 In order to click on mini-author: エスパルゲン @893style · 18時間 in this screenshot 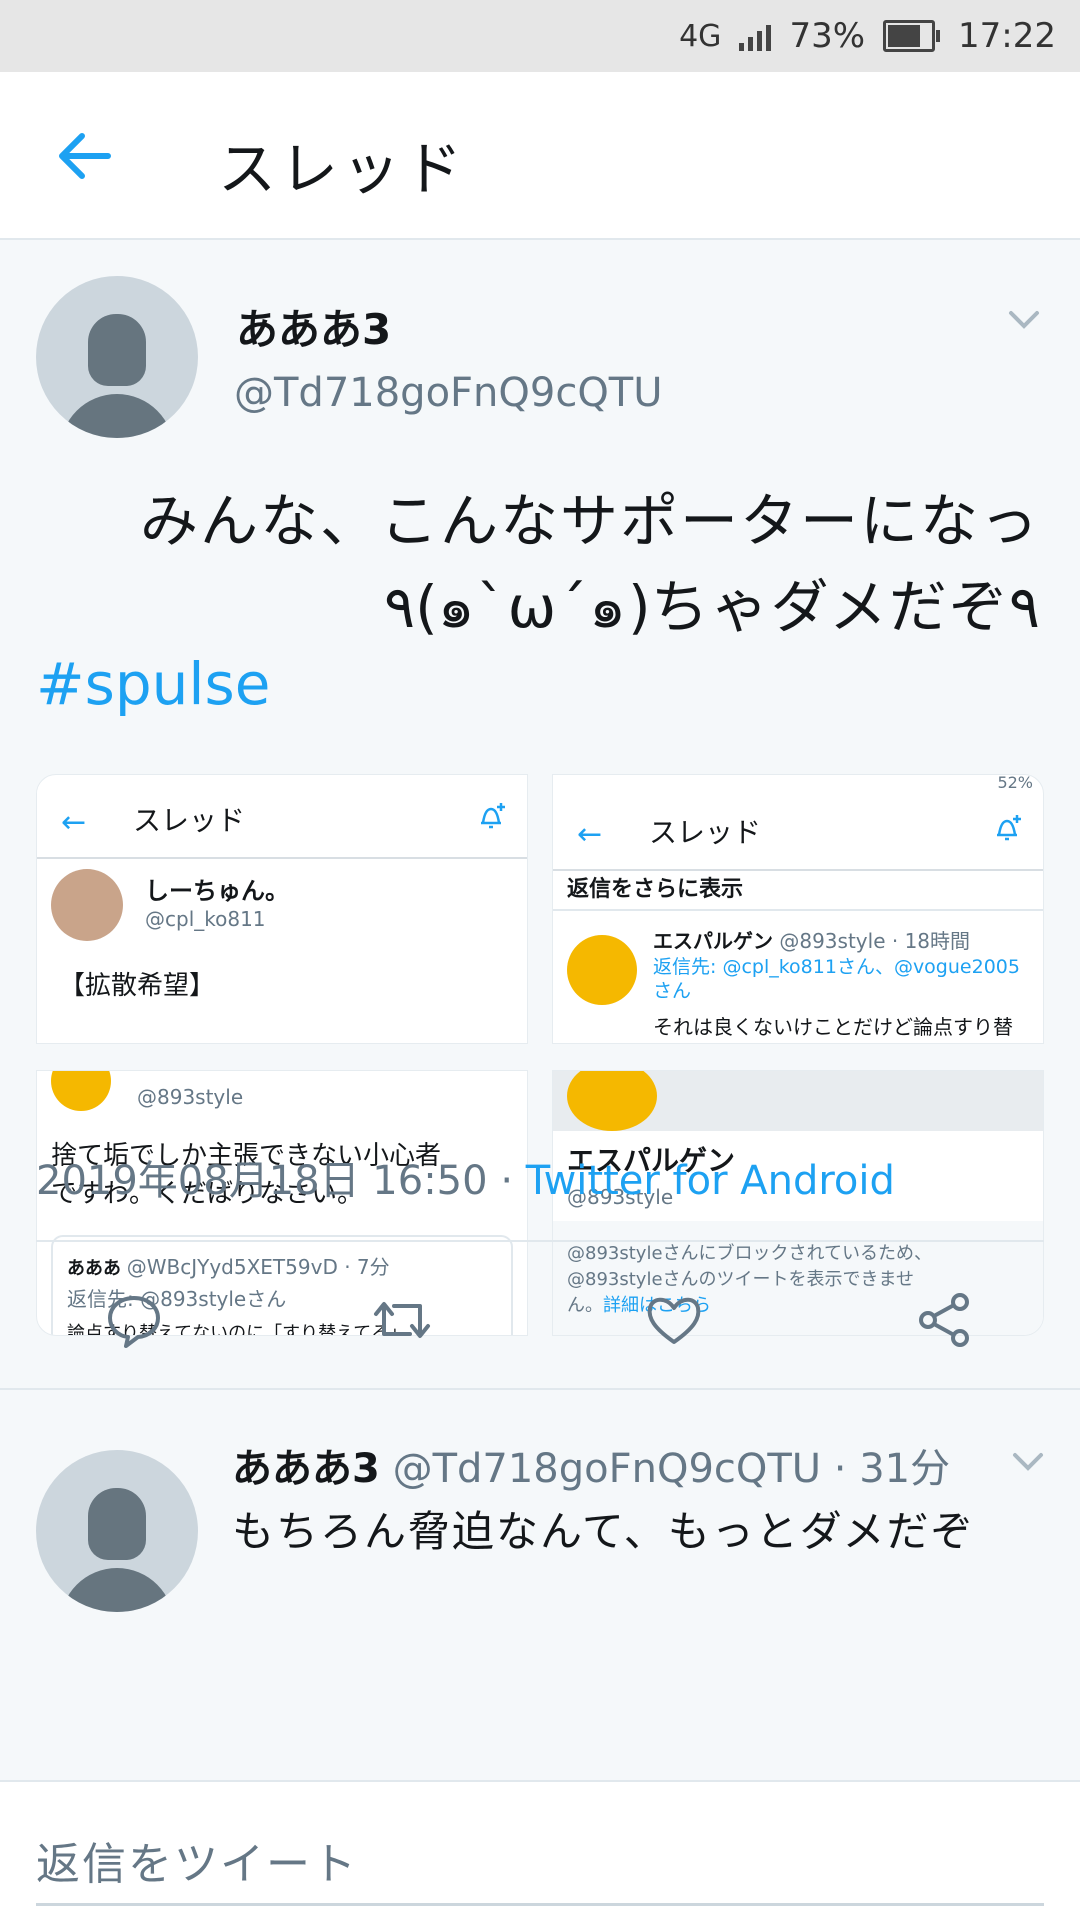, I will do `click(811, 939)`.